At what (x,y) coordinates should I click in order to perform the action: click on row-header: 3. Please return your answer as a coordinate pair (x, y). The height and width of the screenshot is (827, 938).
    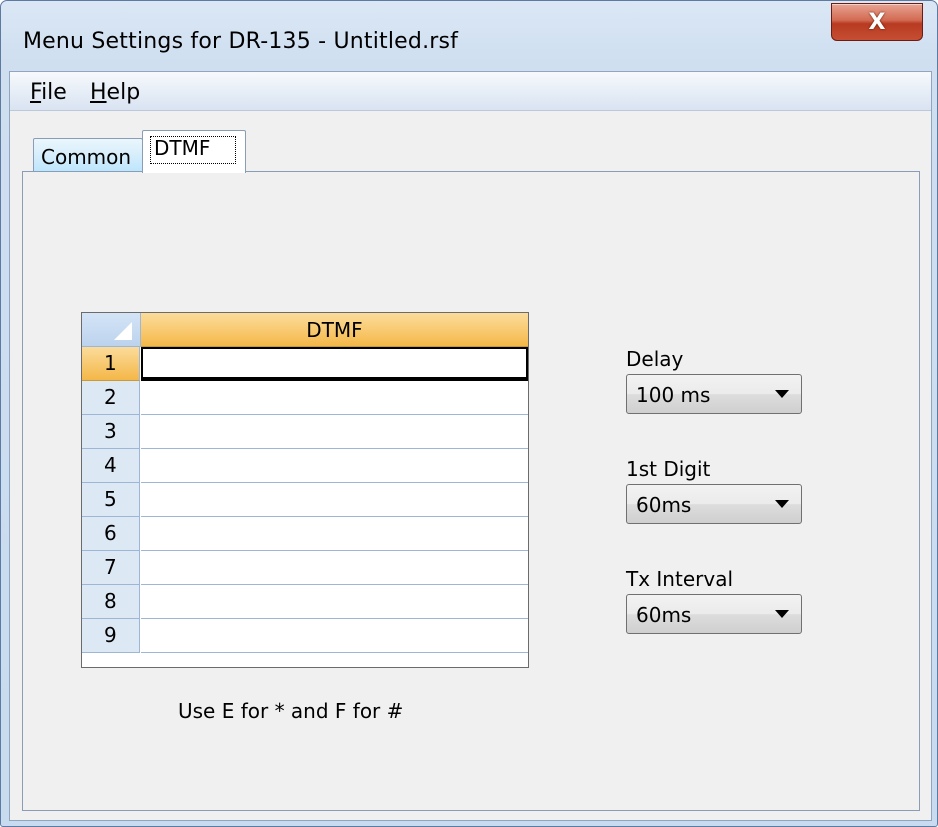
    Looking at the image, I should click on (111, 432).